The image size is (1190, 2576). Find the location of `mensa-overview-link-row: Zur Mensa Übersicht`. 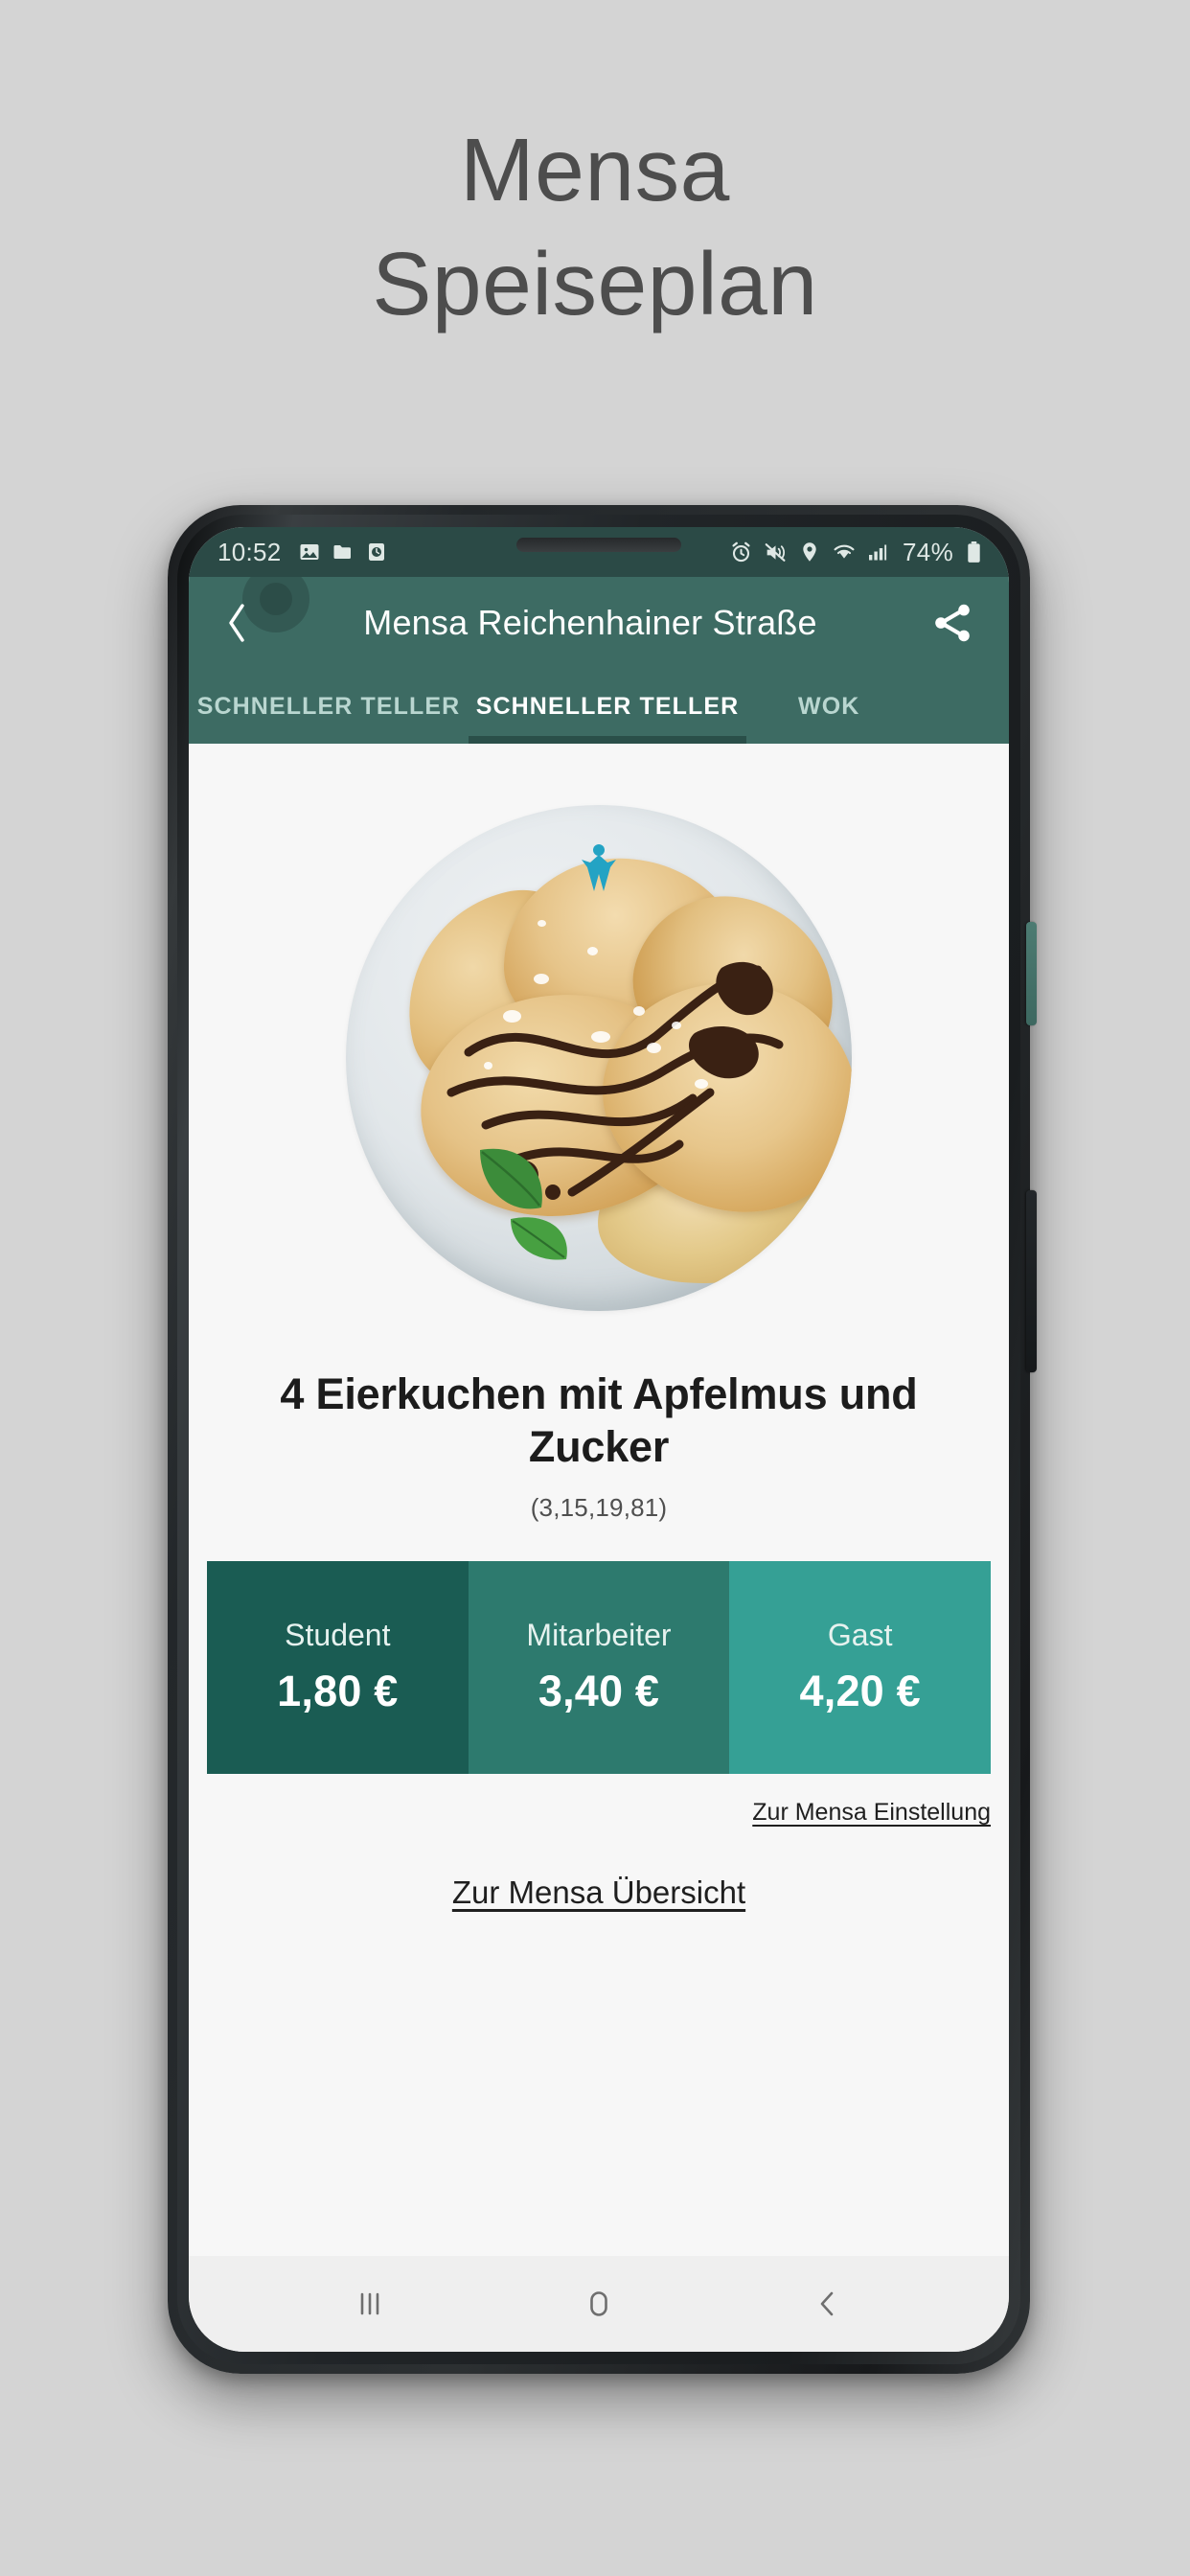

mensa-overview-link-row: Zur Mensa Übersicht is located at coordinates (599, 1892).